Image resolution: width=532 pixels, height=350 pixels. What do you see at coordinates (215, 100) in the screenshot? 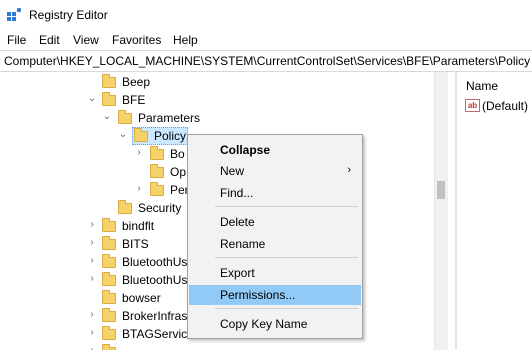
I see `tree-item-bfe: ⌄ BFE` at bounding box center [215, 100].